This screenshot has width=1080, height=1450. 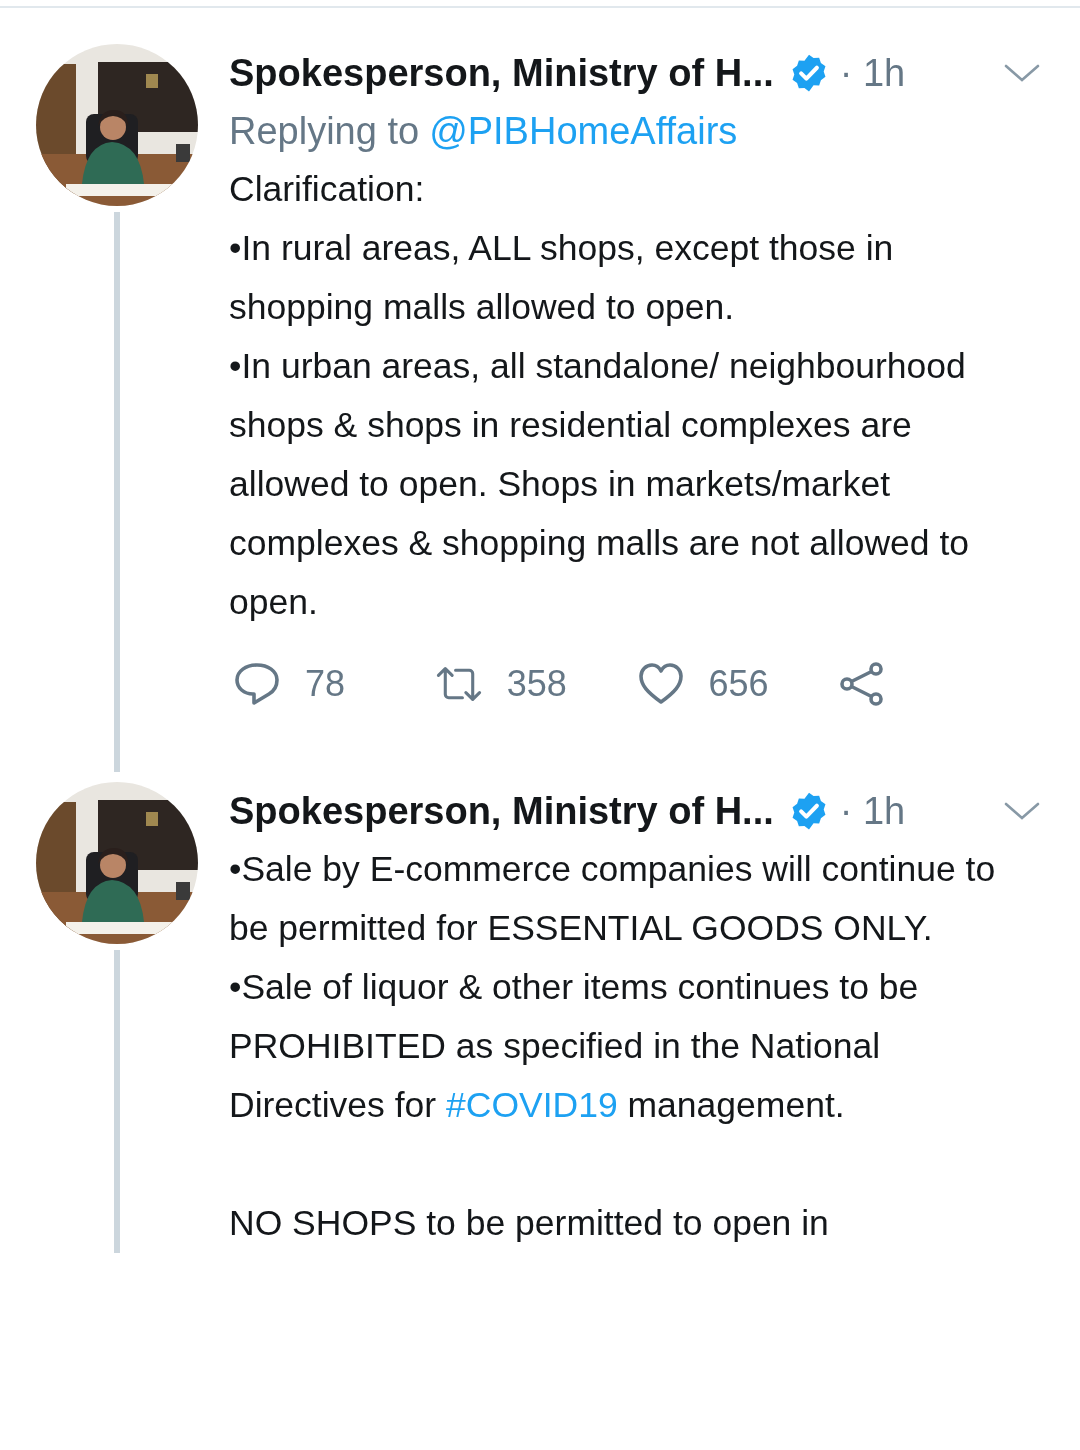 What do you see at coordinates (562, 278) in the screenshot?
I see `tweet-text: •In rural areas, ALL shops, except those in shopping malls allowed to open.` at bounding box center [562, 278].